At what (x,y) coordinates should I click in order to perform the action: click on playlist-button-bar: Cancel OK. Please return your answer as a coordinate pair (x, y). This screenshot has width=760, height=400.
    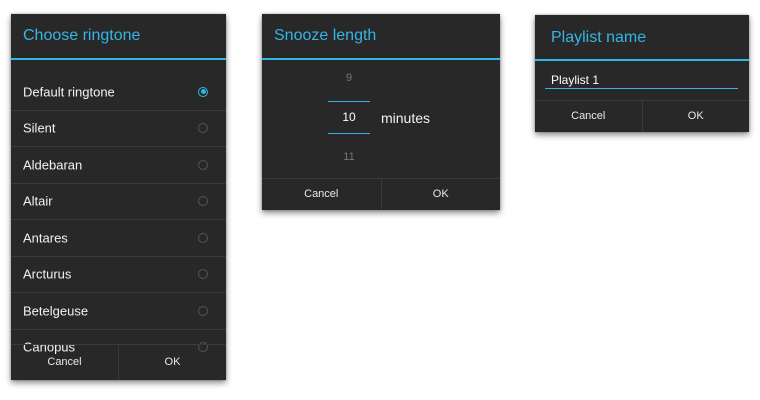
    Looking at the image, I should click on (642, 116).